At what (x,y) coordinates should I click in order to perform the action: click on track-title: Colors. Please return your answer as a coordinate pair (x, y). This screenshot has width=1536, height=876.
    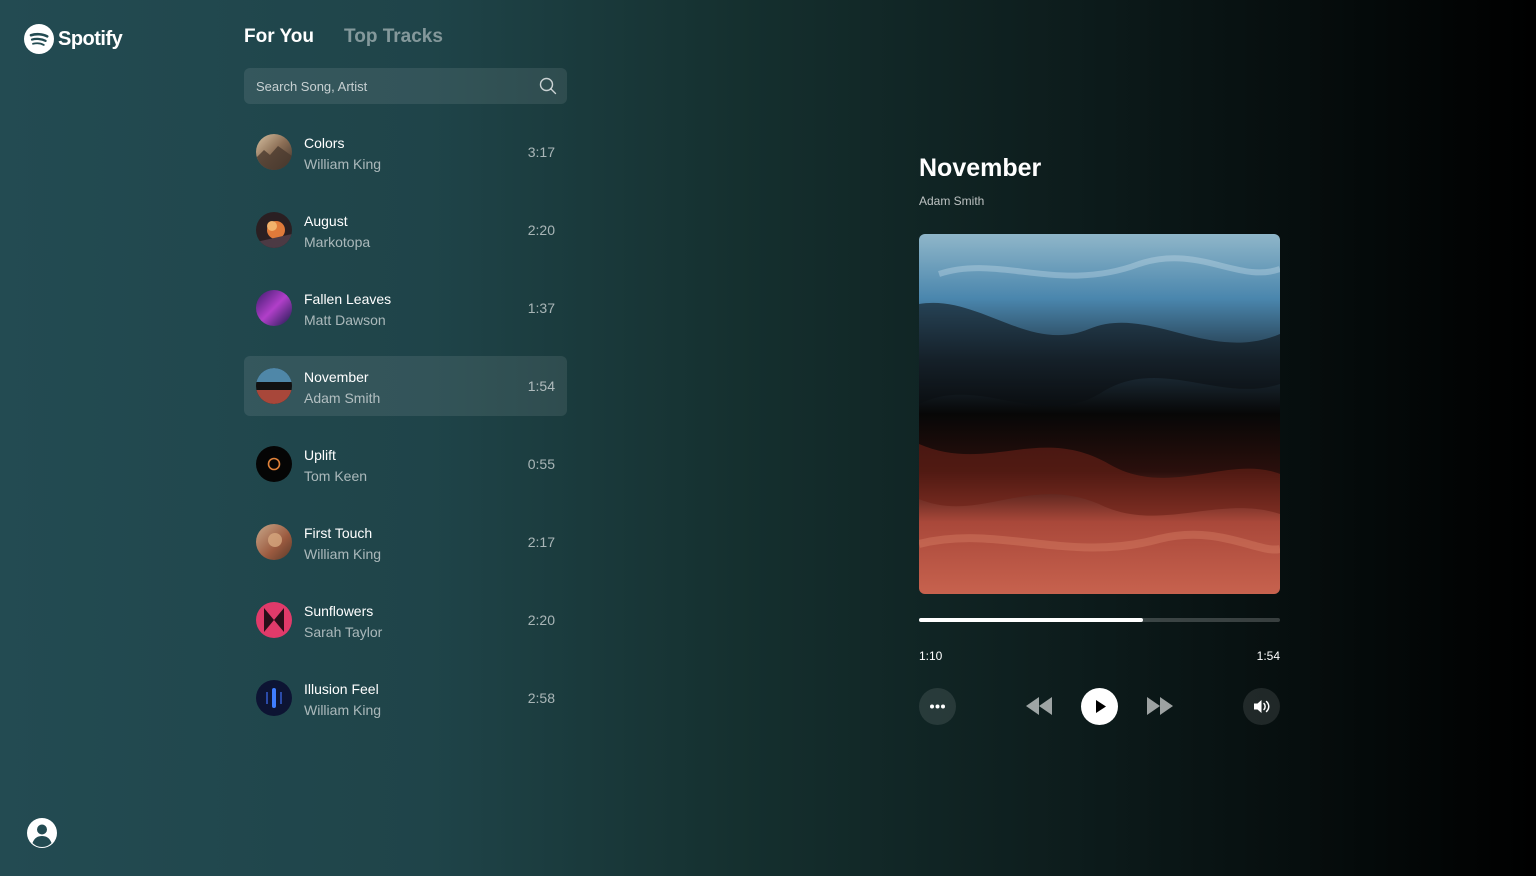
    Looking at the image, I should click on (324, 143).